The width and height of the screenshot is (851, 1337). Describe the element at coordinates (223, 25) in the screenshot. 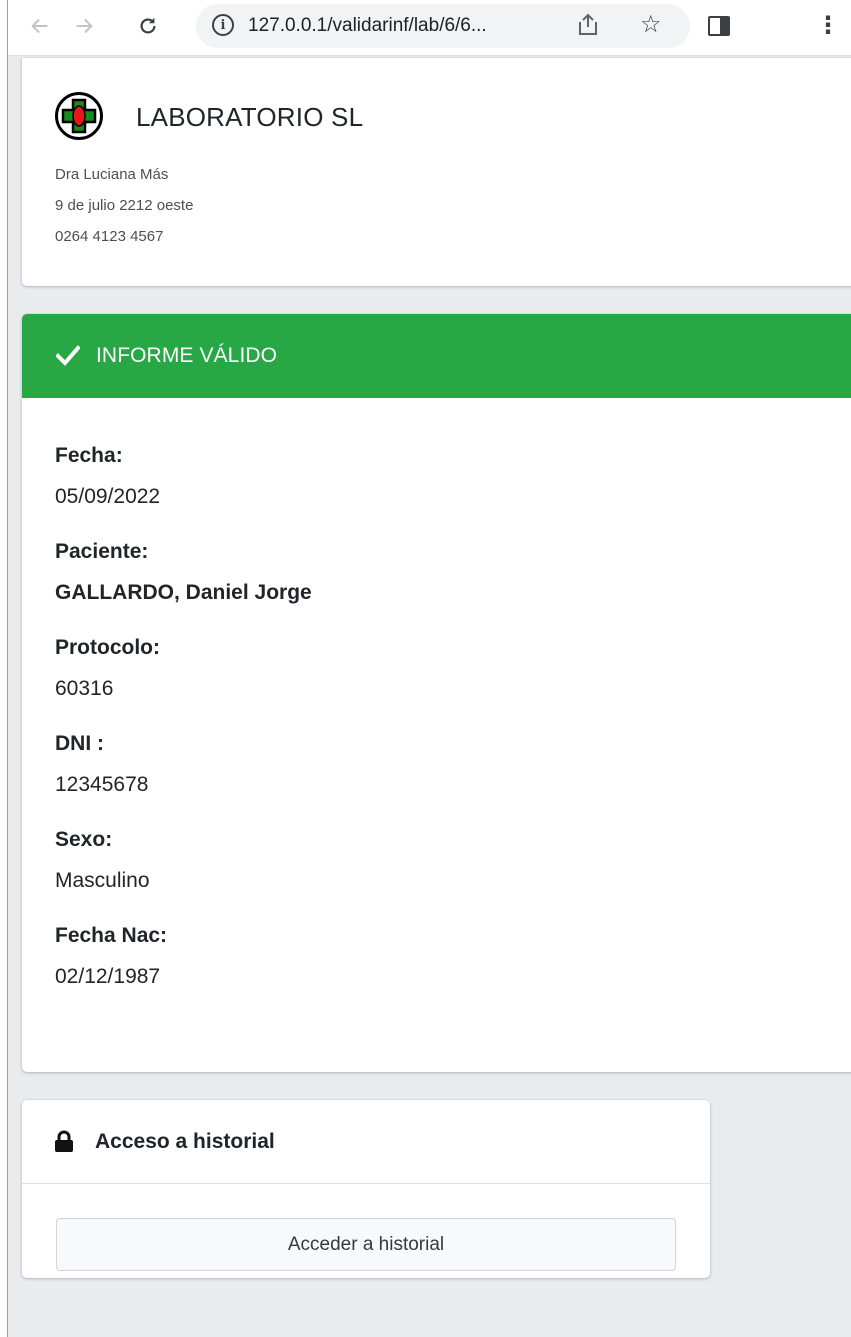

I see `info-icon: i` at that location.